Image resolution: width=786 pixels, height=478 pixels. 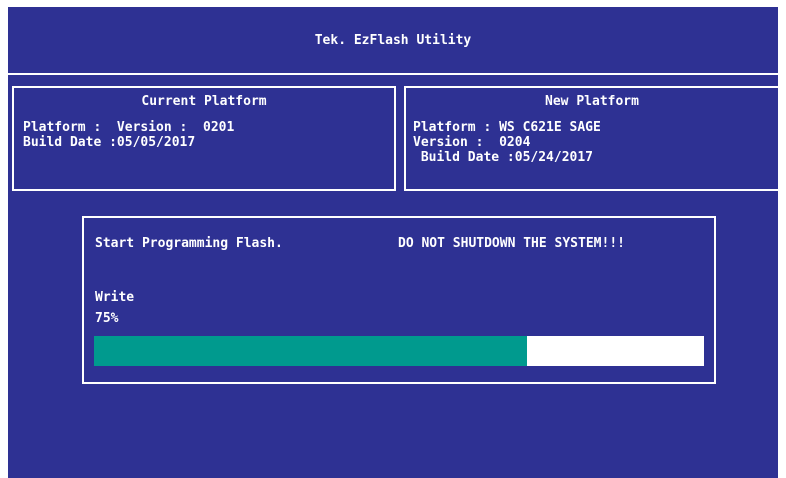 What do you see at coordinates (503, 157) in the screenshot?
I see `new-platform-build-date: Build Date :05/24/2017` at bounding box center [503, 157].